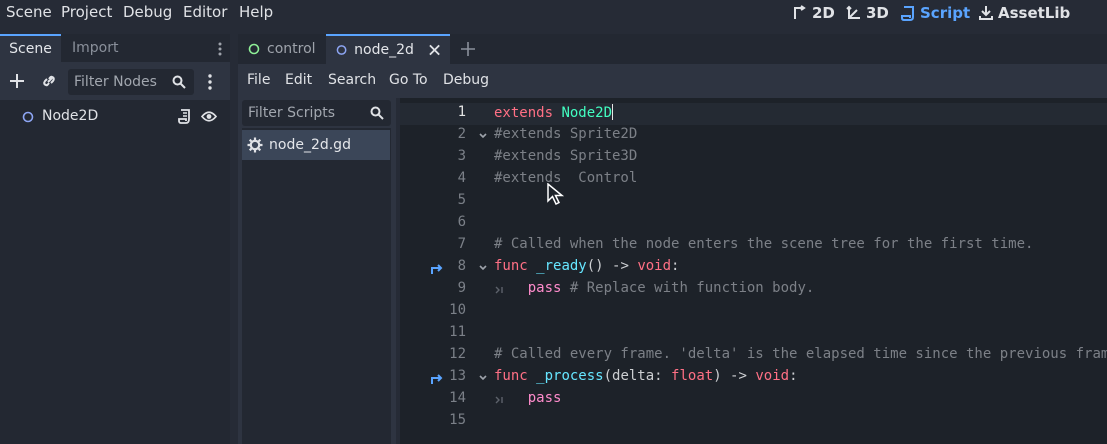 The image size is (1107, 444). What do you see at coordinates (935, 13) in the screenshot?
I see `workspace-script-button: Script` at bounding box center [935, 13].